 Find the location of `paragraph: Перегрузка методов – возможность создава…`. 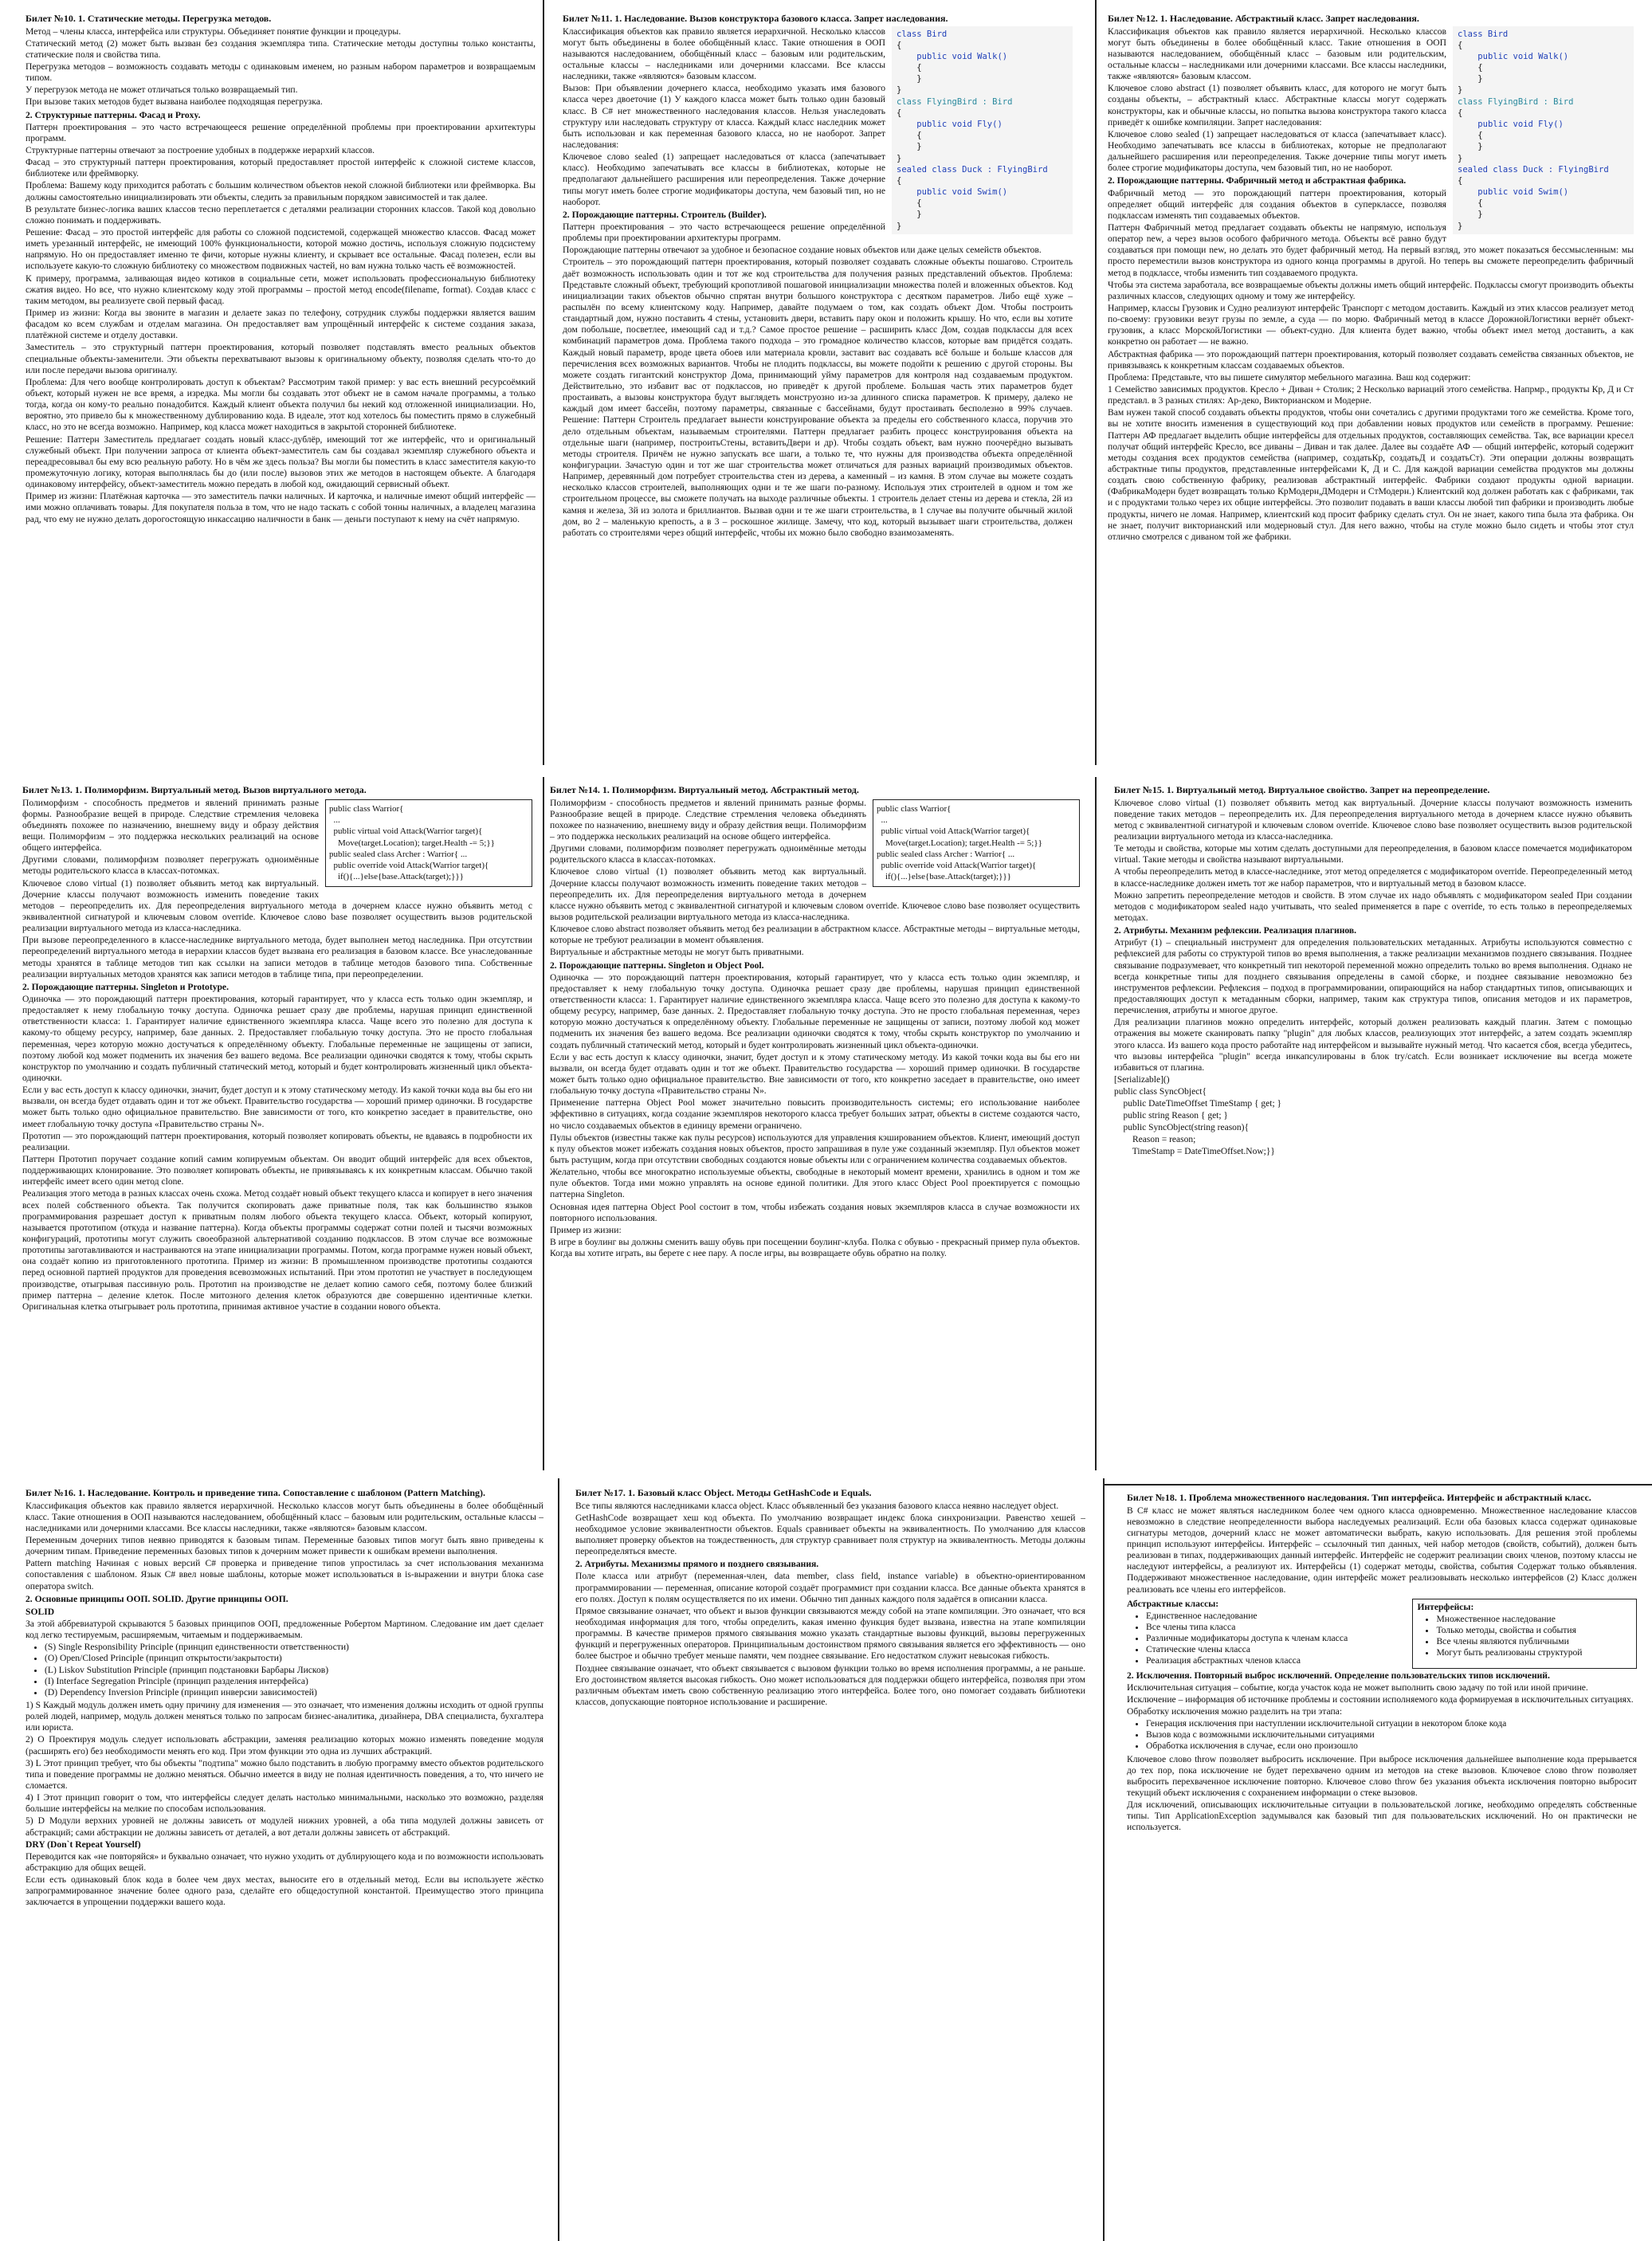

paragraph: Перегрузка методов – возможность создава… is located at coordinates (281, 72).